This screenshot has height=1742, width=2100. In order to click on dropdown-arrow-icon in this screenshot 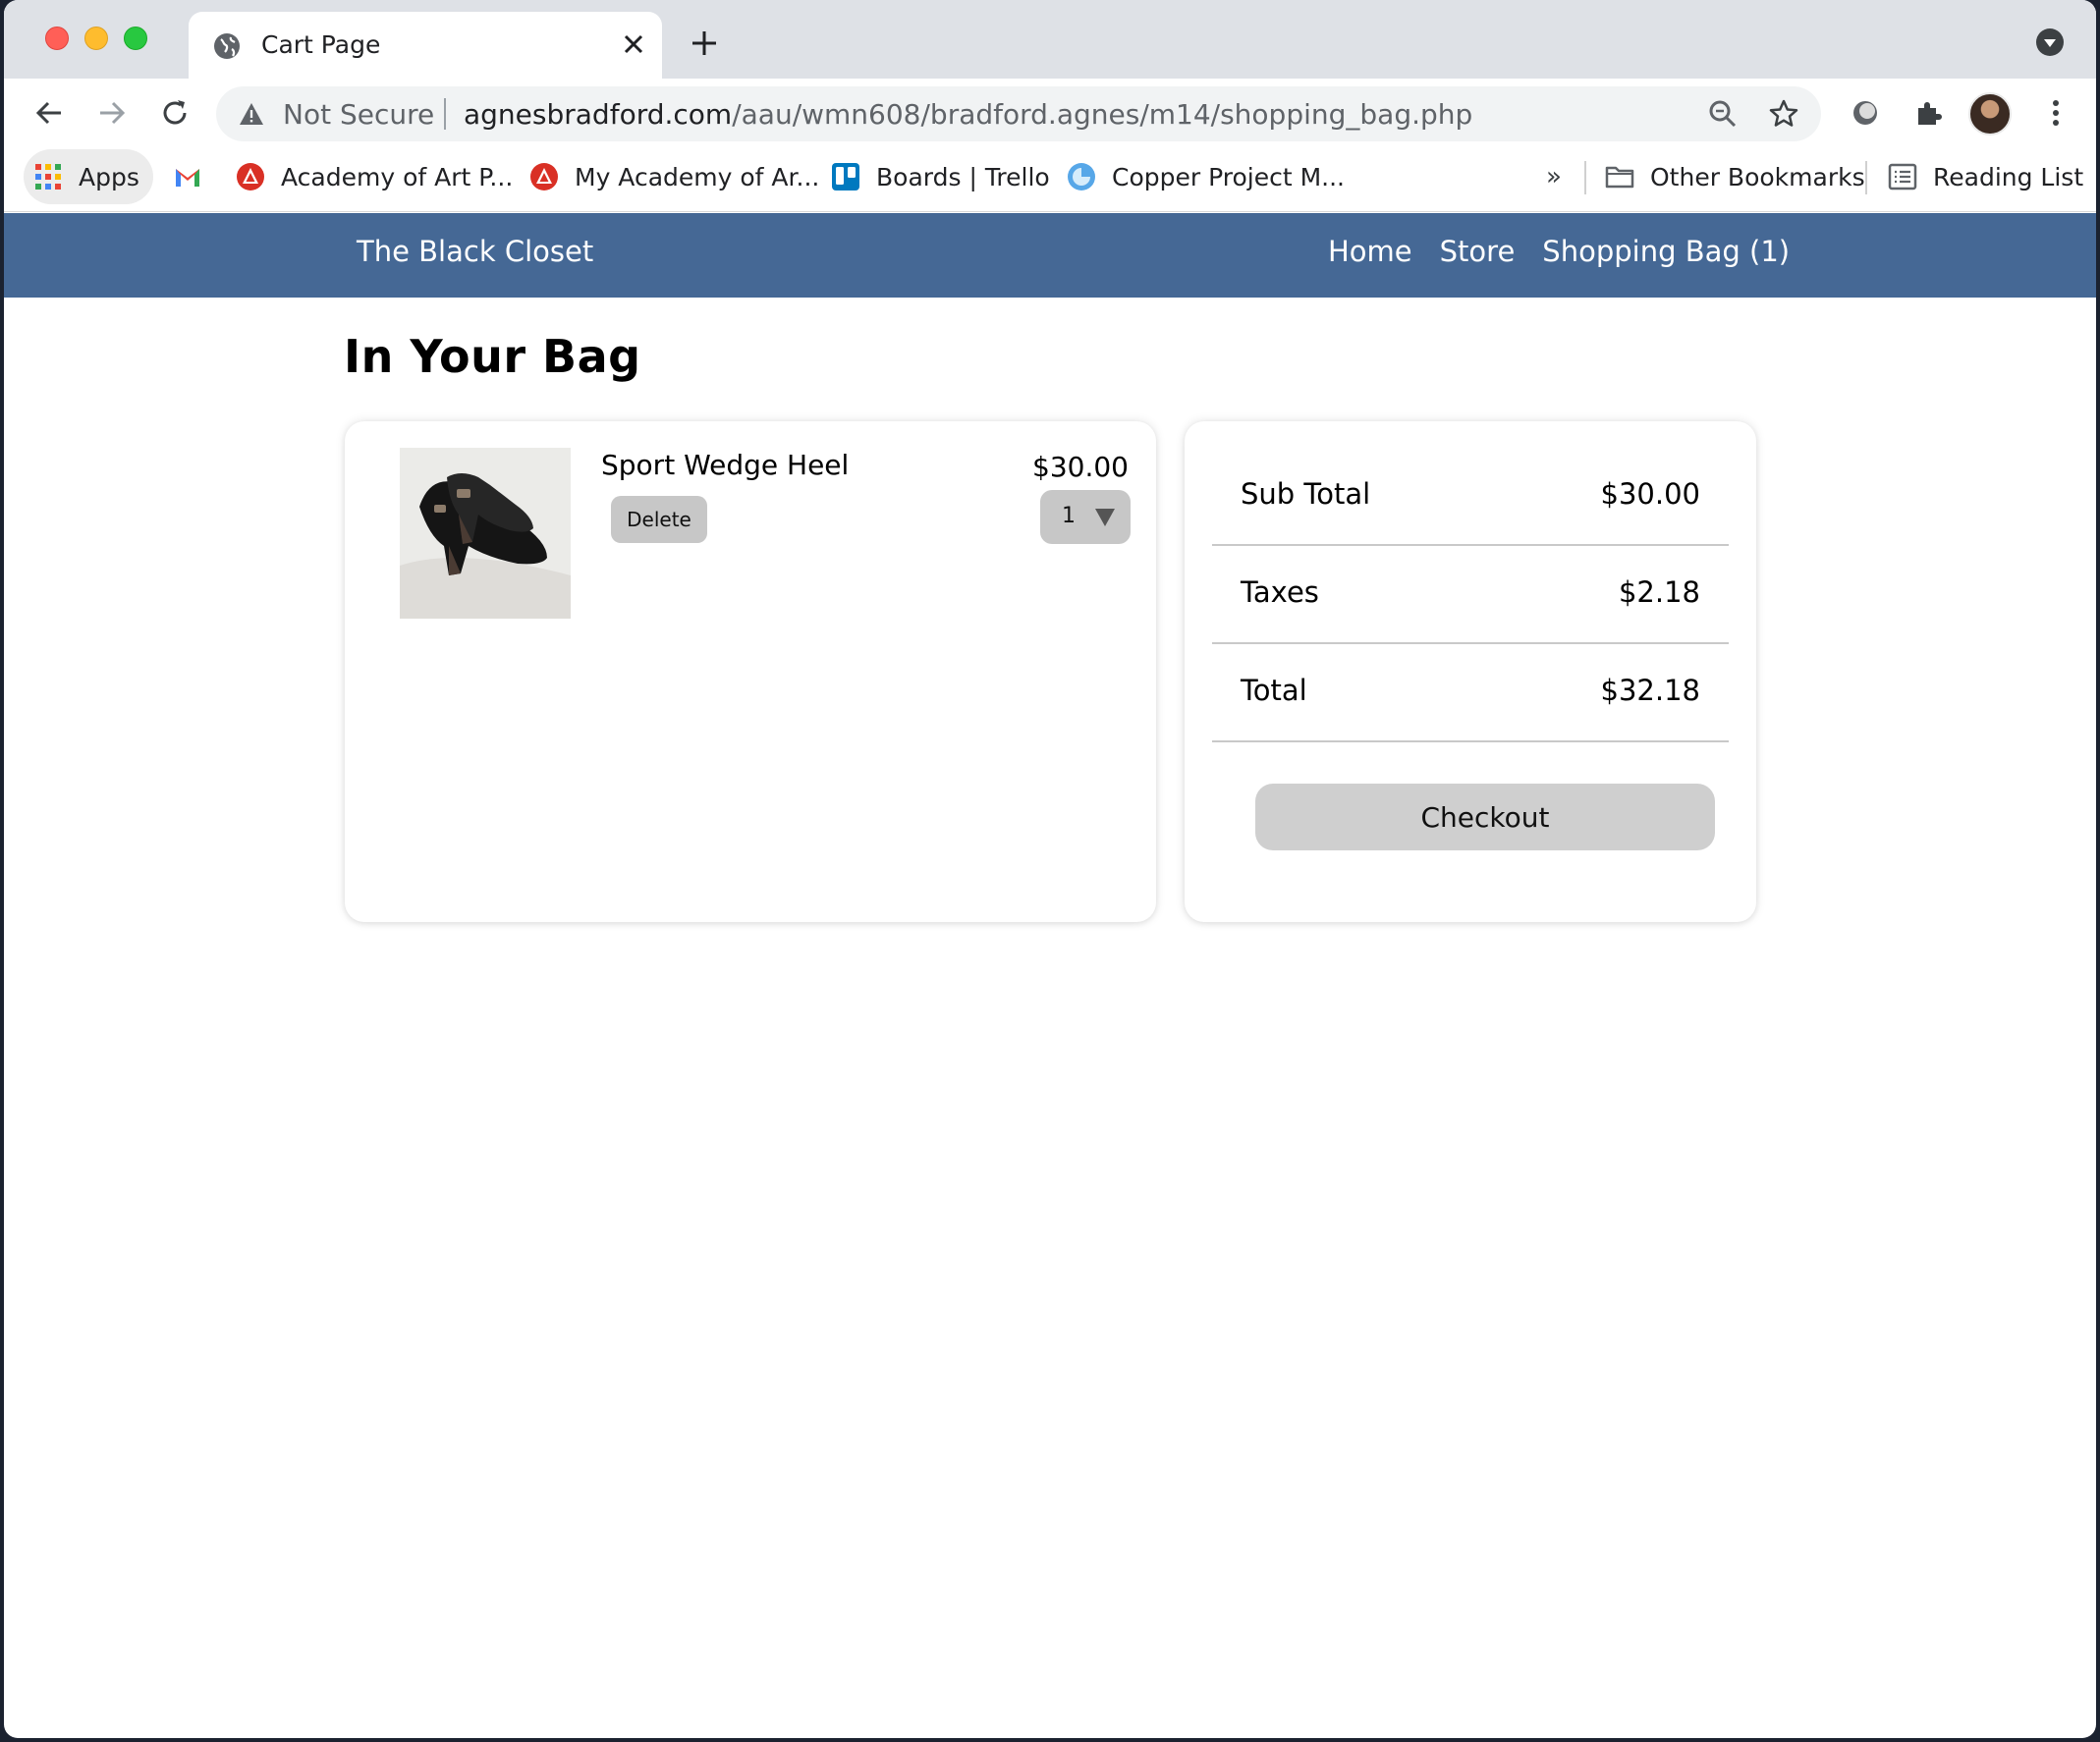, I will do `click(1105, 518)`.